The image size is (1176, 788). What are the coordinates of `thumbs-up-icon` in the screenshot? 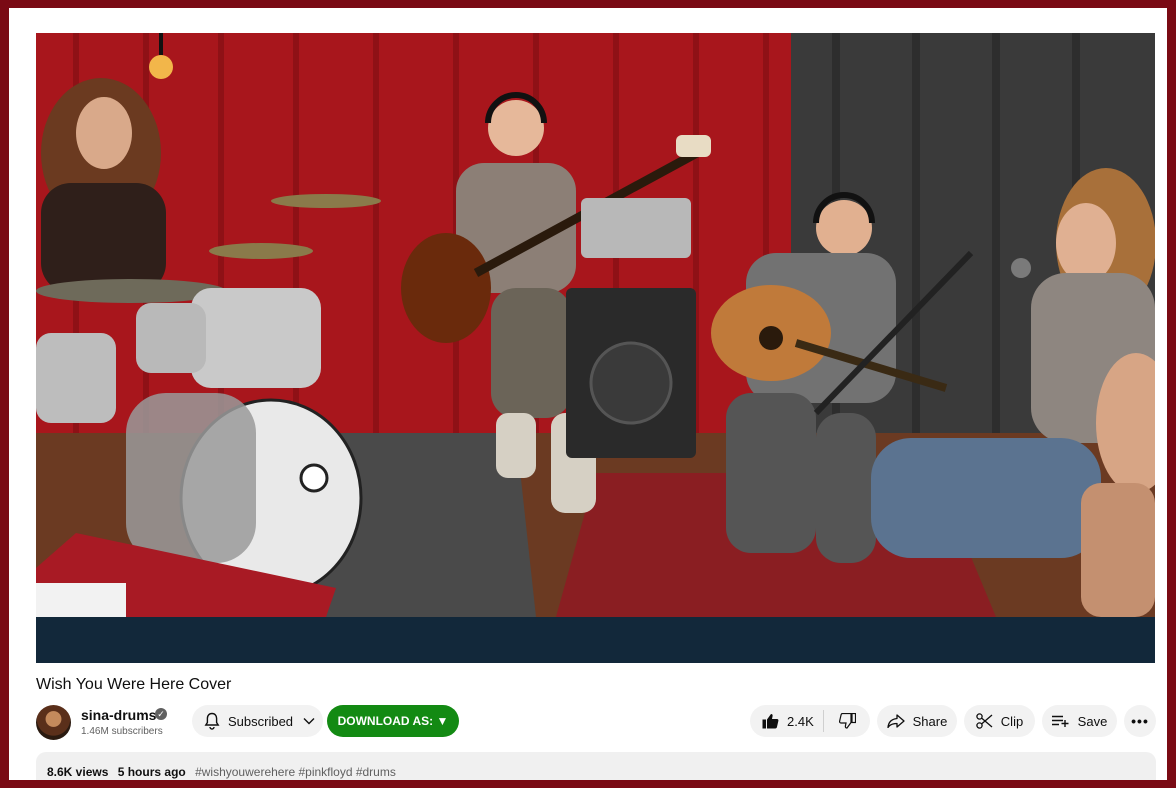 It's located at (770, 721).